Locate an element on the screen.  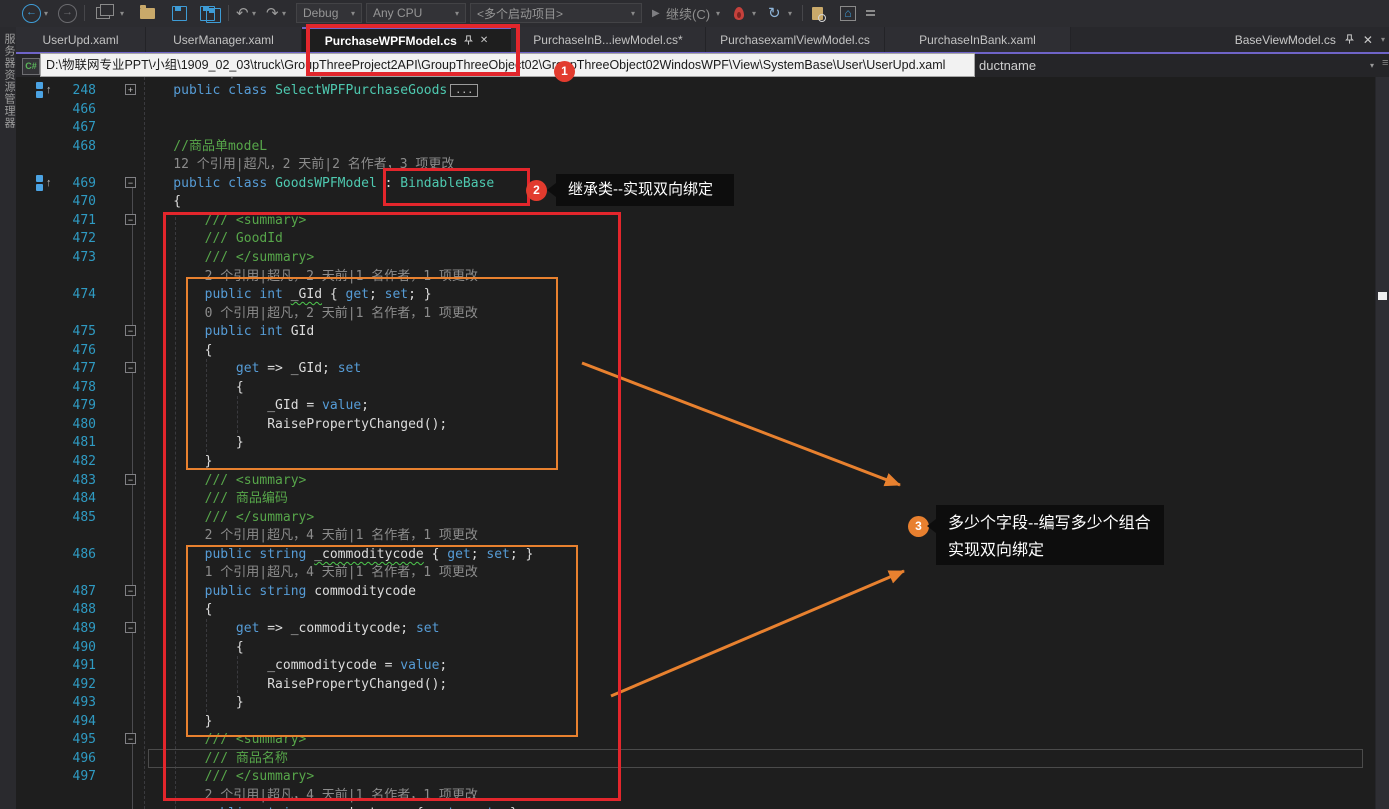
code-line: 473 /// </summary> is located at coordinates (695, 257).